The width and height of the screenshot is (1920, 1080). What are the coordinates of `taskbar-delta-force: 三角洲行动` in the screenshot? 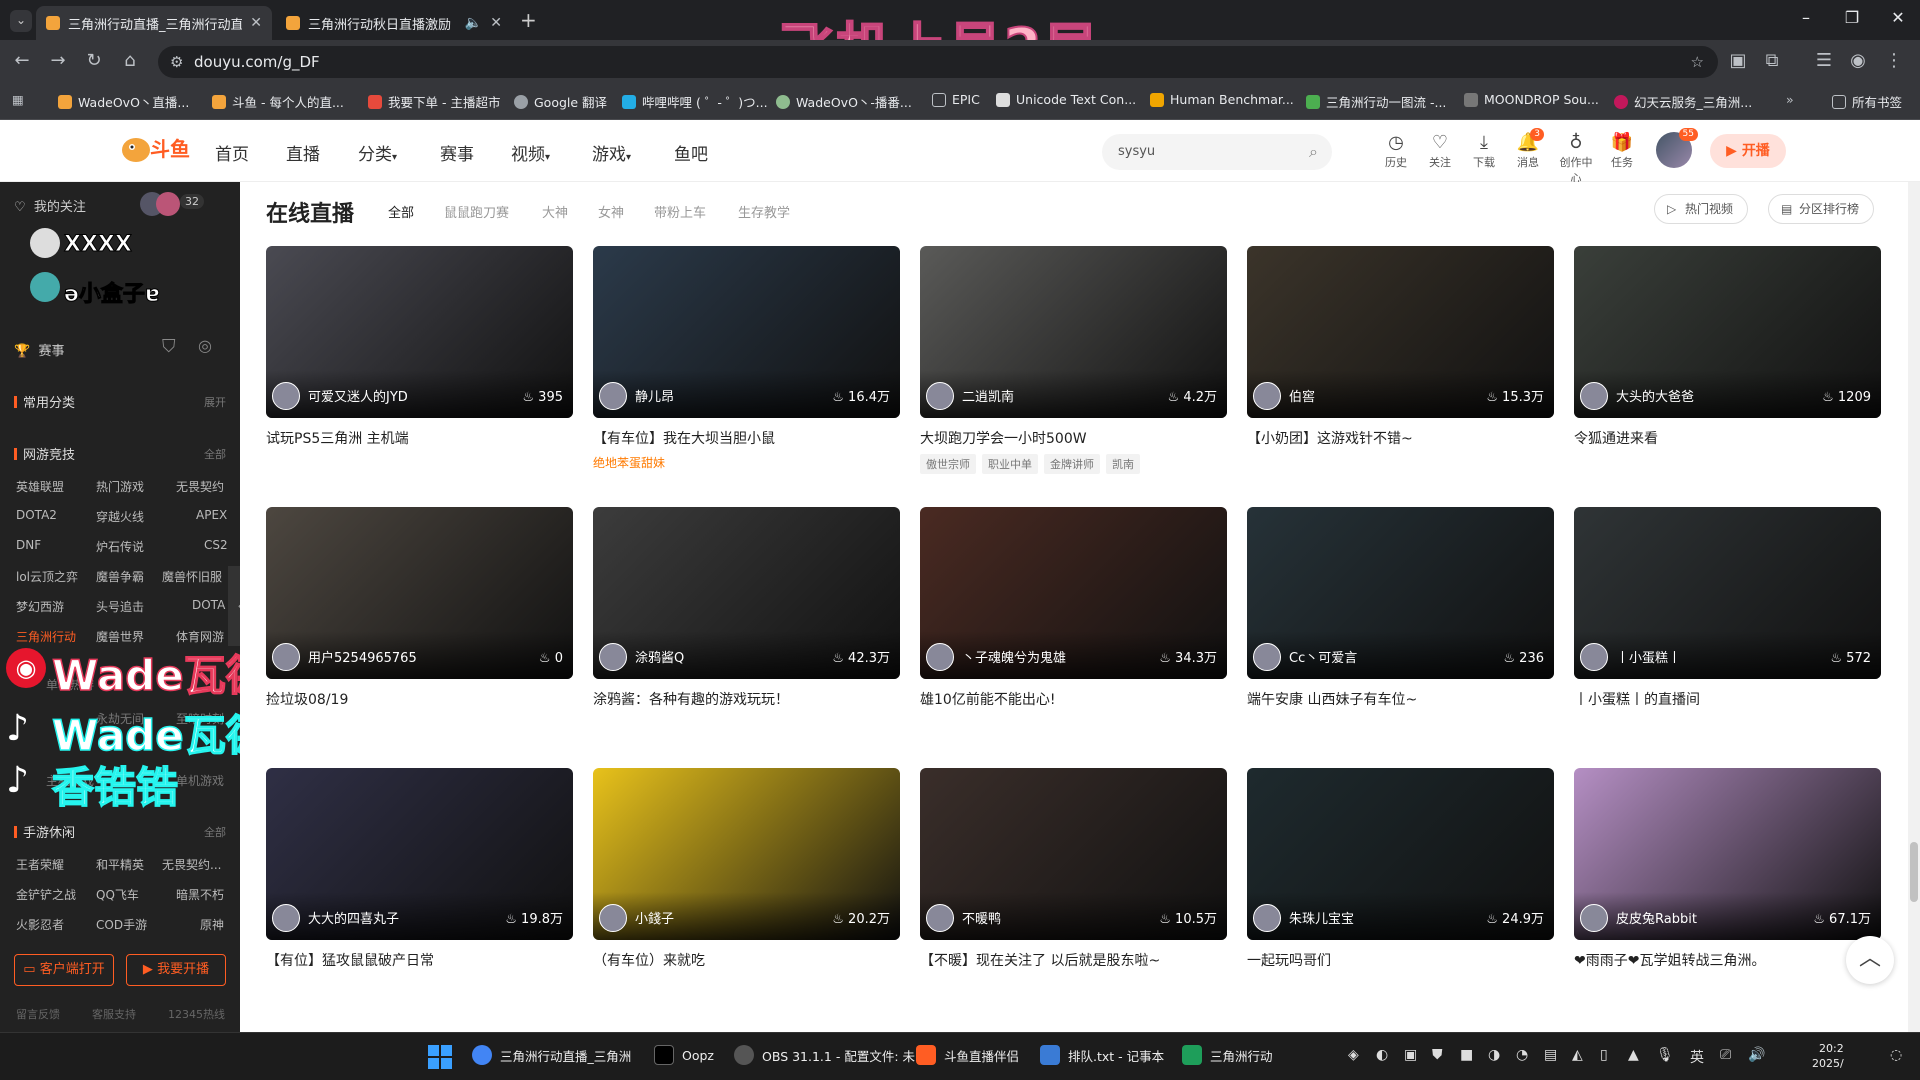 It's located at (1227, 1055).